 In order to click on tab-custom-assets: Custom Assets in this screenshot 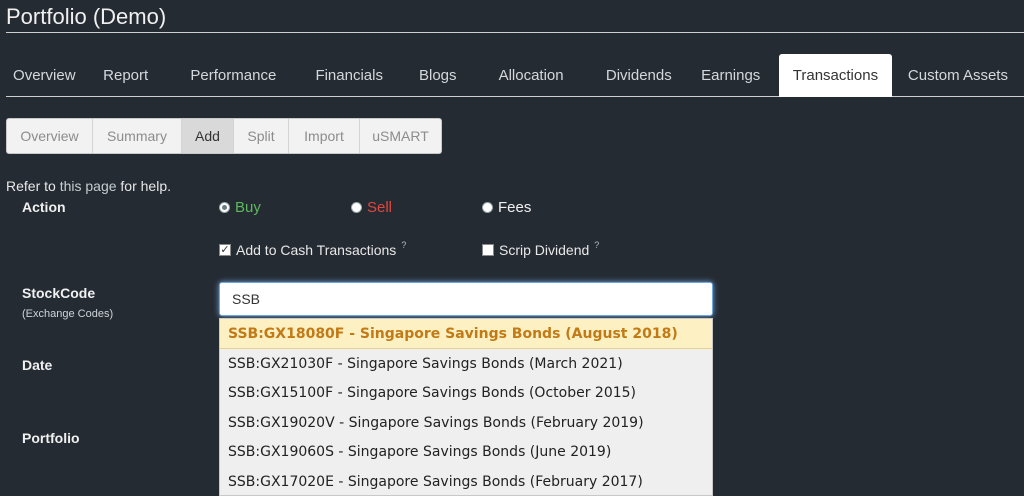, I will do `click(958, 75)`.